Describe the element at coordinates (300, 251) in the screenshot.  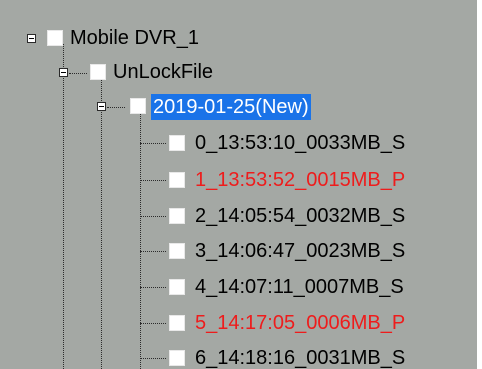
I see `file-label: 3_14:06:47_0023MB_S` at that location.